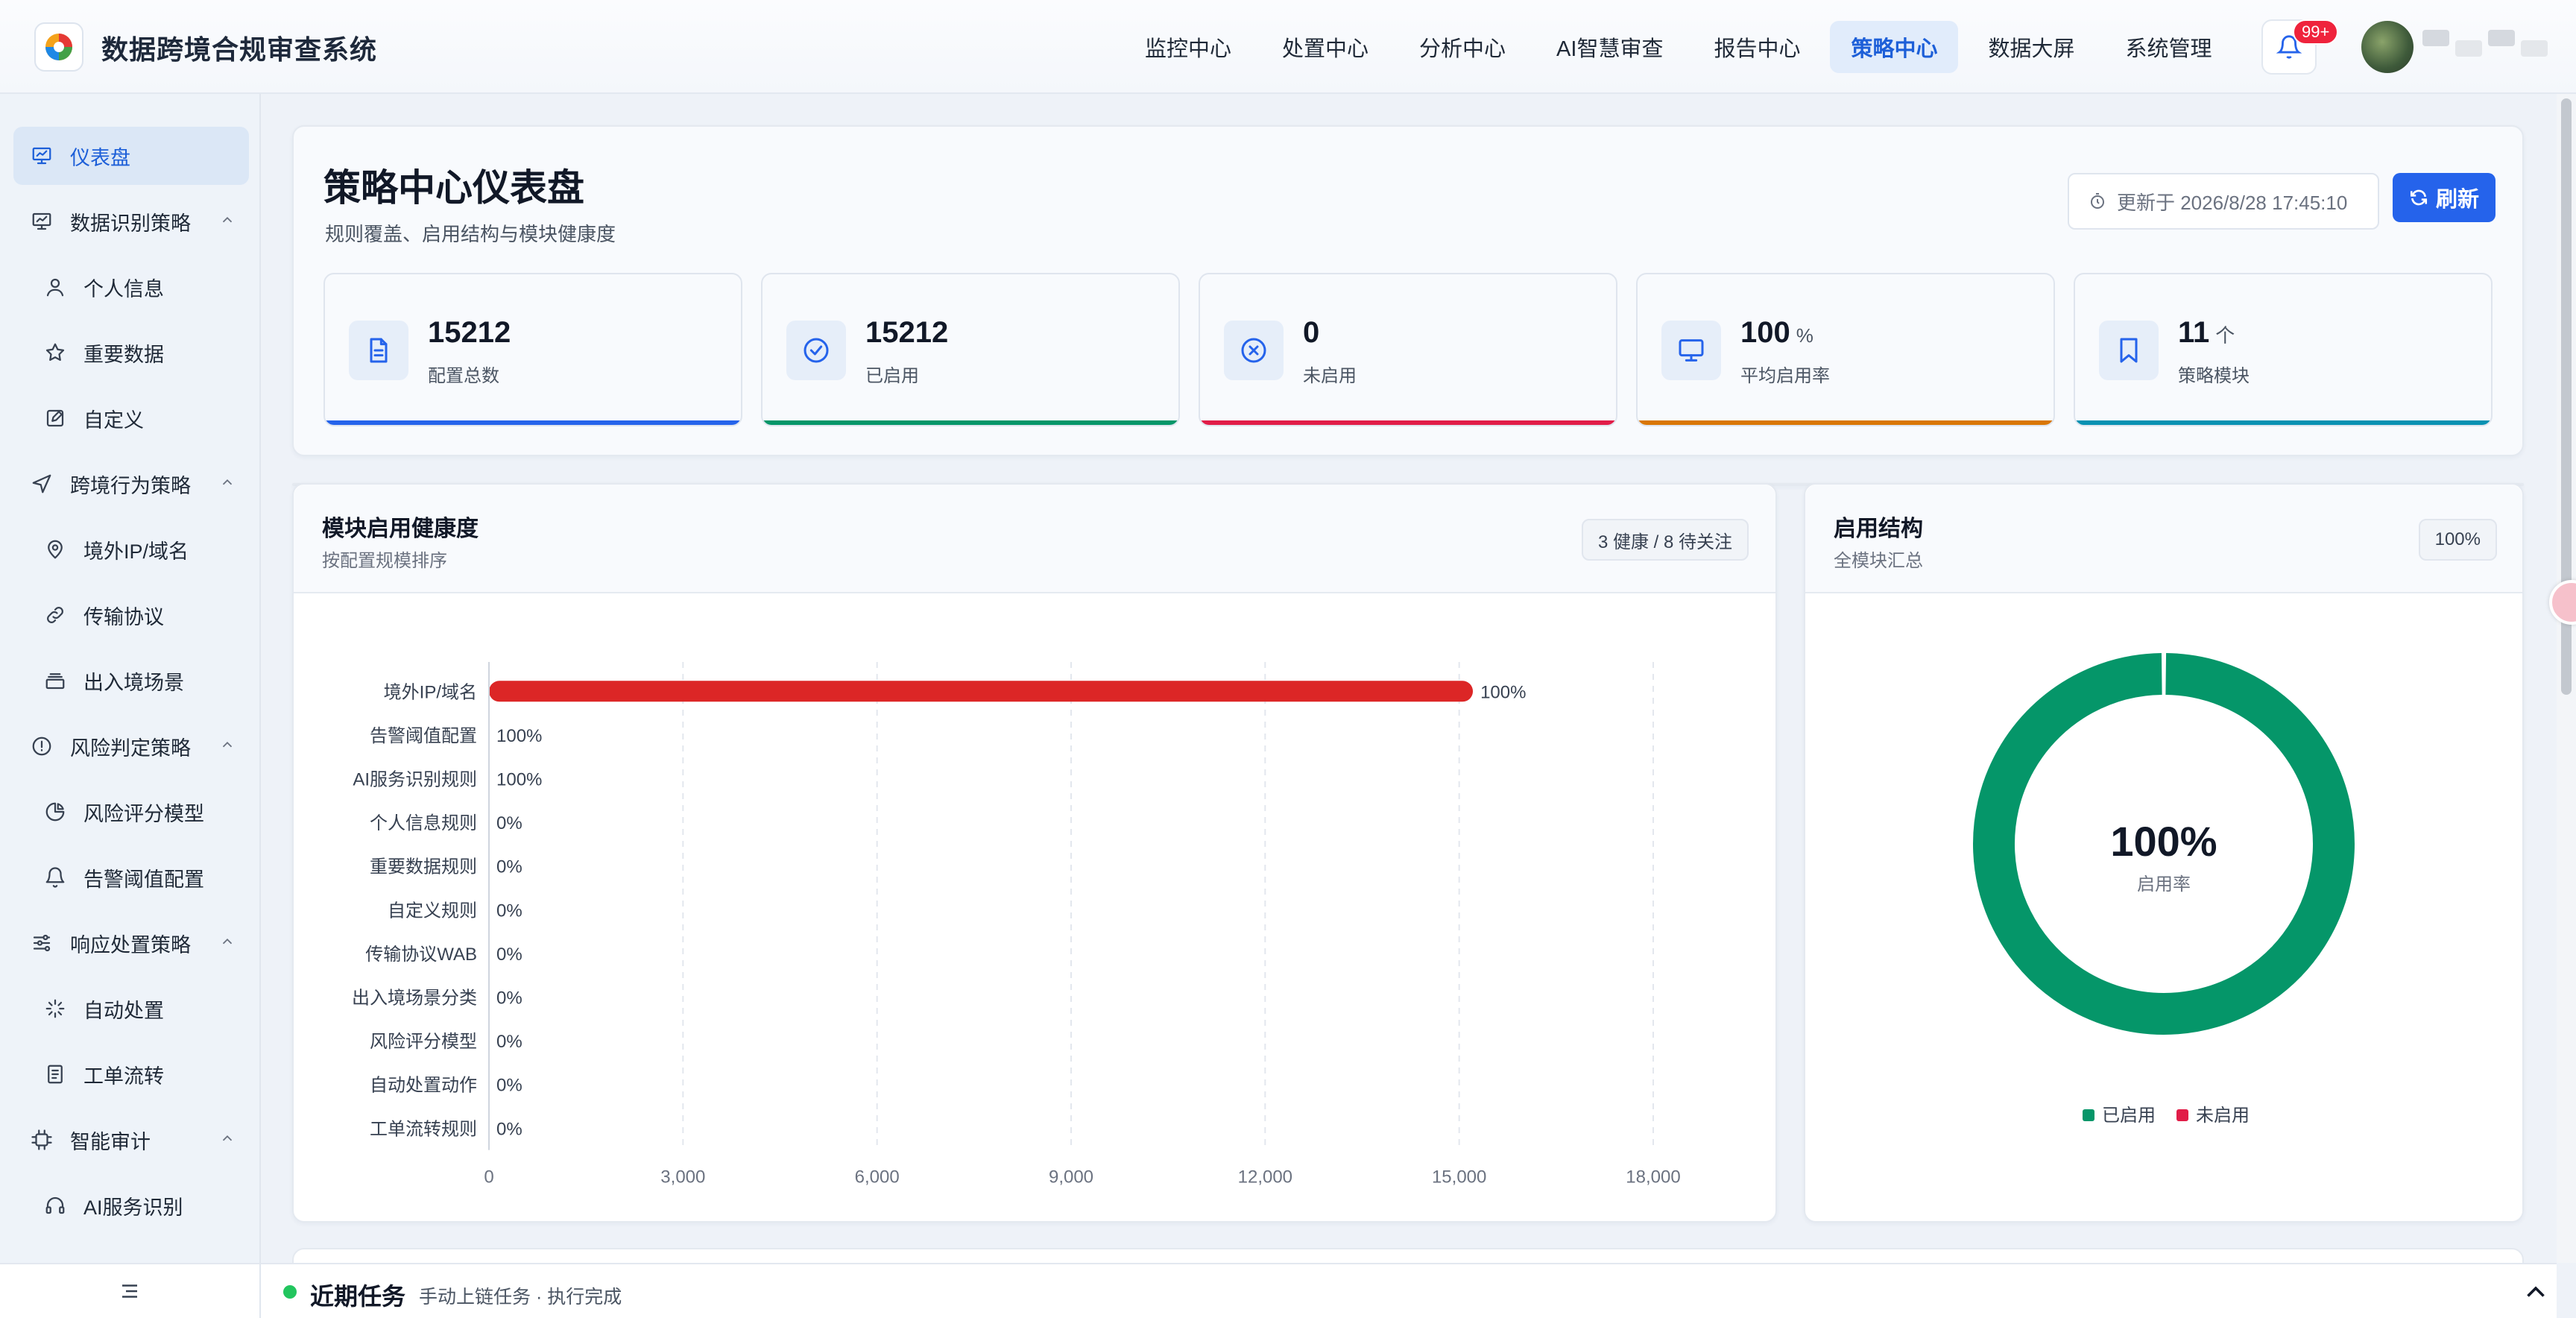 This screenshot has width=2576, height=1318. What do you see at coordinates (131, 221) in the screenshot?
I see `sidebar-item: 数据识别策略` at bounding box center [131, 221].